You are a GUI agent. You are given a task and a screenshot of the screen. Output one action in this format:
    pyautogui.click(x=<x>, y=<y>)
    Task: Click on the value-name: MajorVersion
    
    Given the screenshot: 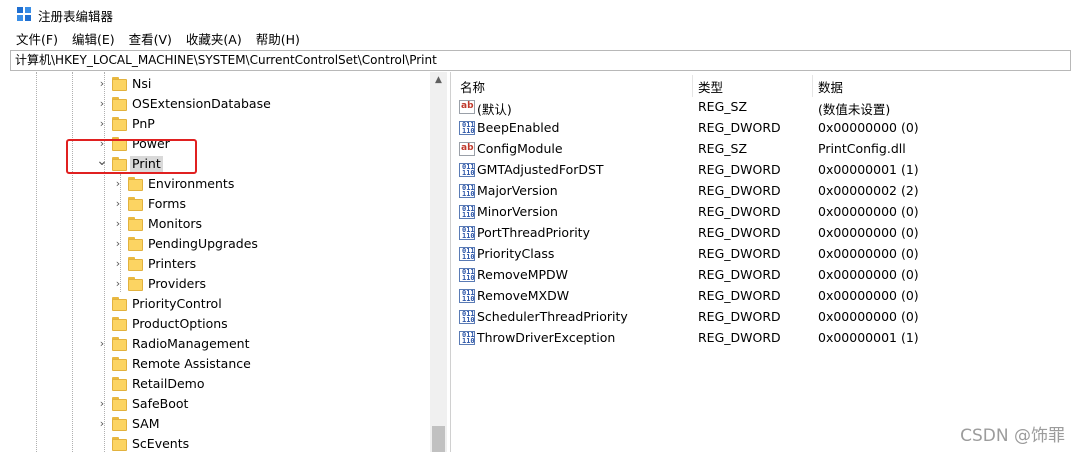 What is the action you would take?
    pyautogui.click(x=517, y=190)
    